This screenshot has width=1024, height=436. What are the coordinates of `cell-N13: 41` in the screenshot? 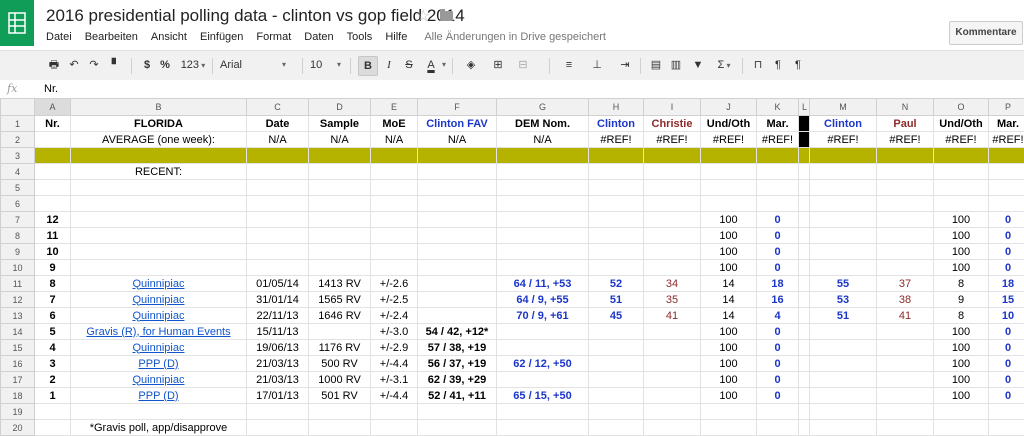 It's located at (905, 316).